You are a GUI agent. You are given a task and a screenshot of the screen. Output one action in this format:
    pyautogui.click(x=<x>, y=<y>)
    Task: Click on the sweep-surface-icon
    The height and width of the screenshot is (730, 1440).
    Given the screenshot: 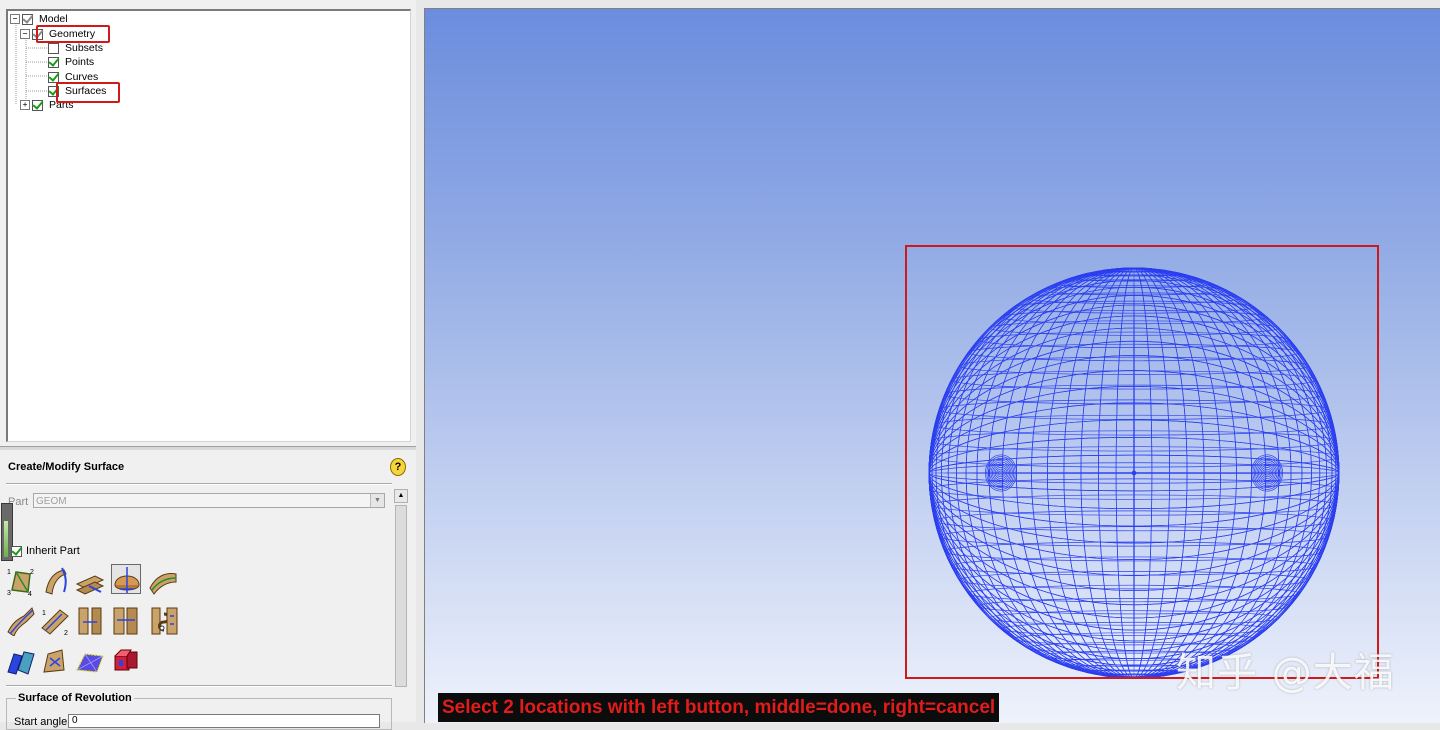 What is the action you would take?
    pyautogui.click(x=21, y=621)
    